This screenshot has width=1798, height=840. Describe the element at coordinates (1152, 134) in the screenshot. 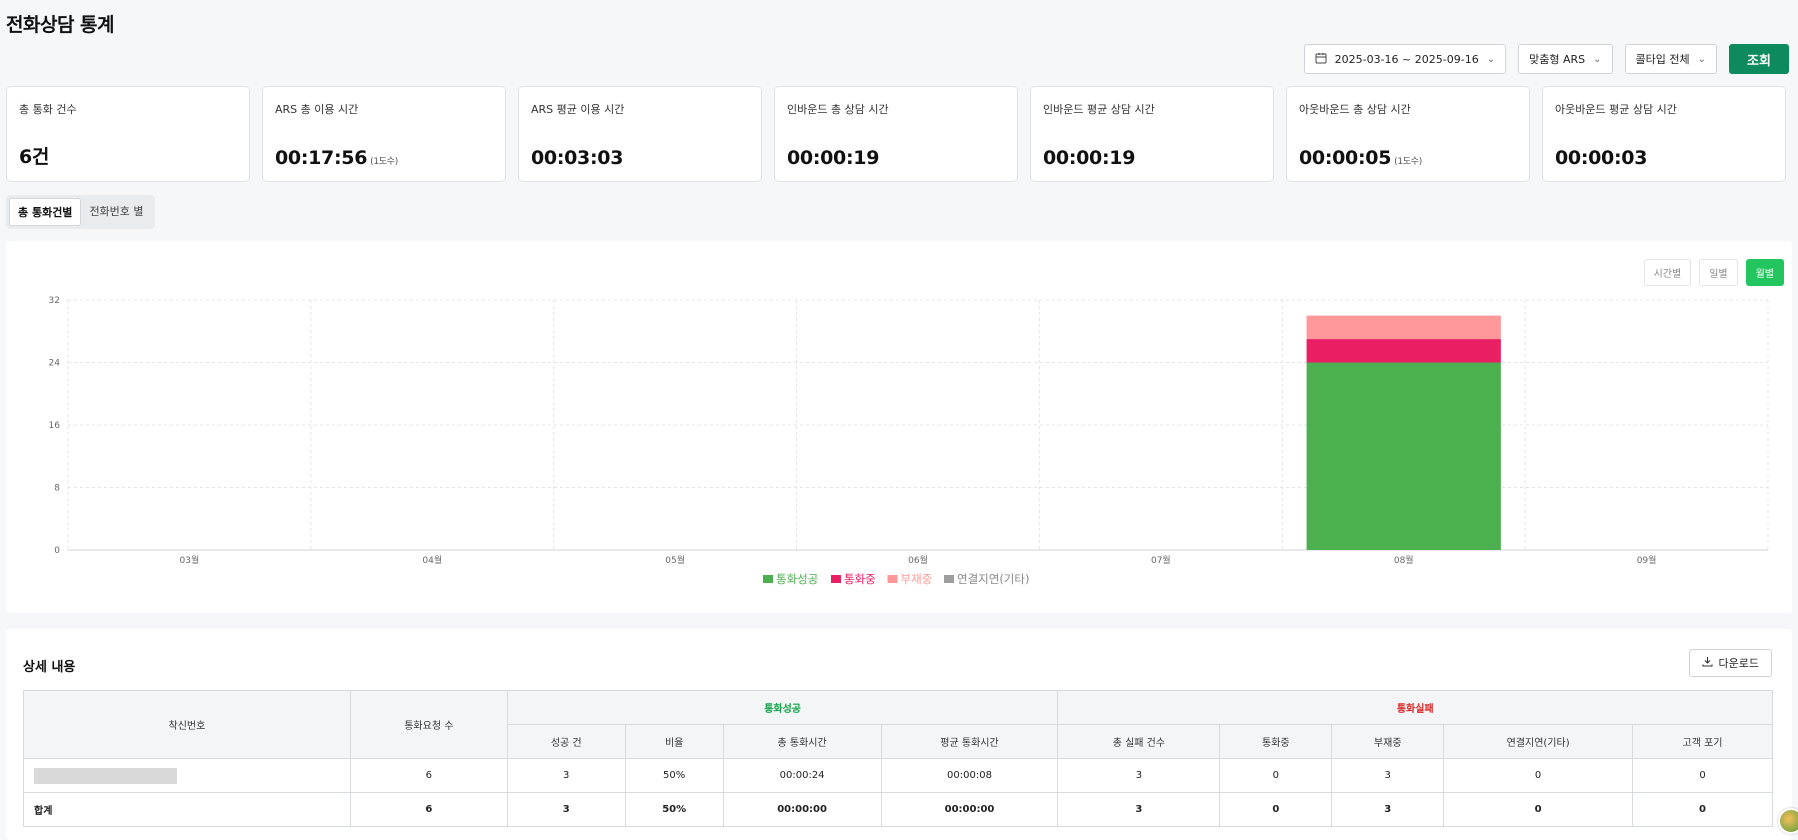

I see `stat-card-inbound-avg: 인바운드 평균 상담 시간 00:00:19` at that location.